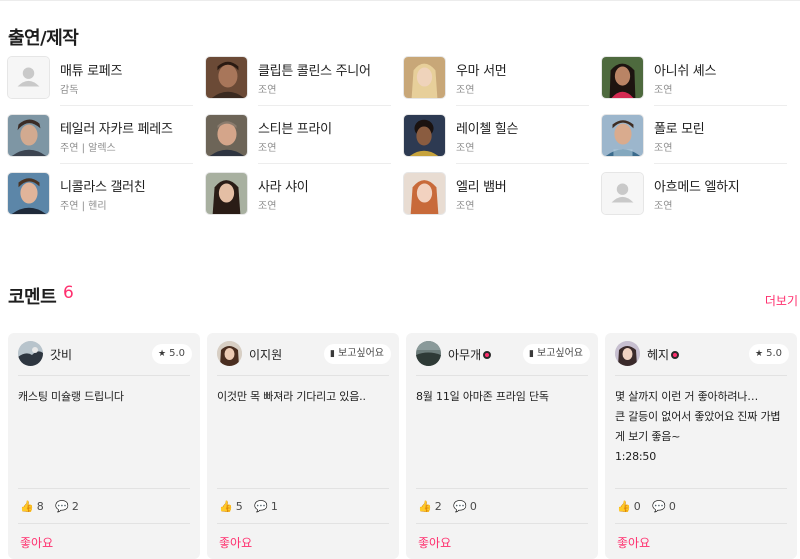 The image size is (800, 559). I want to click on star-icon: ★, so click(162, 354).